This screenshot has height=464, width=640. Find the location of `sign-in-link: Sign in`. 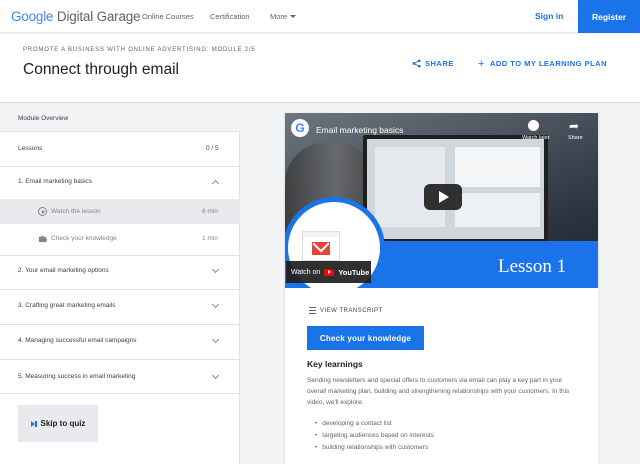

sign-in-link: Sign in is located at coordinates (549, 16).